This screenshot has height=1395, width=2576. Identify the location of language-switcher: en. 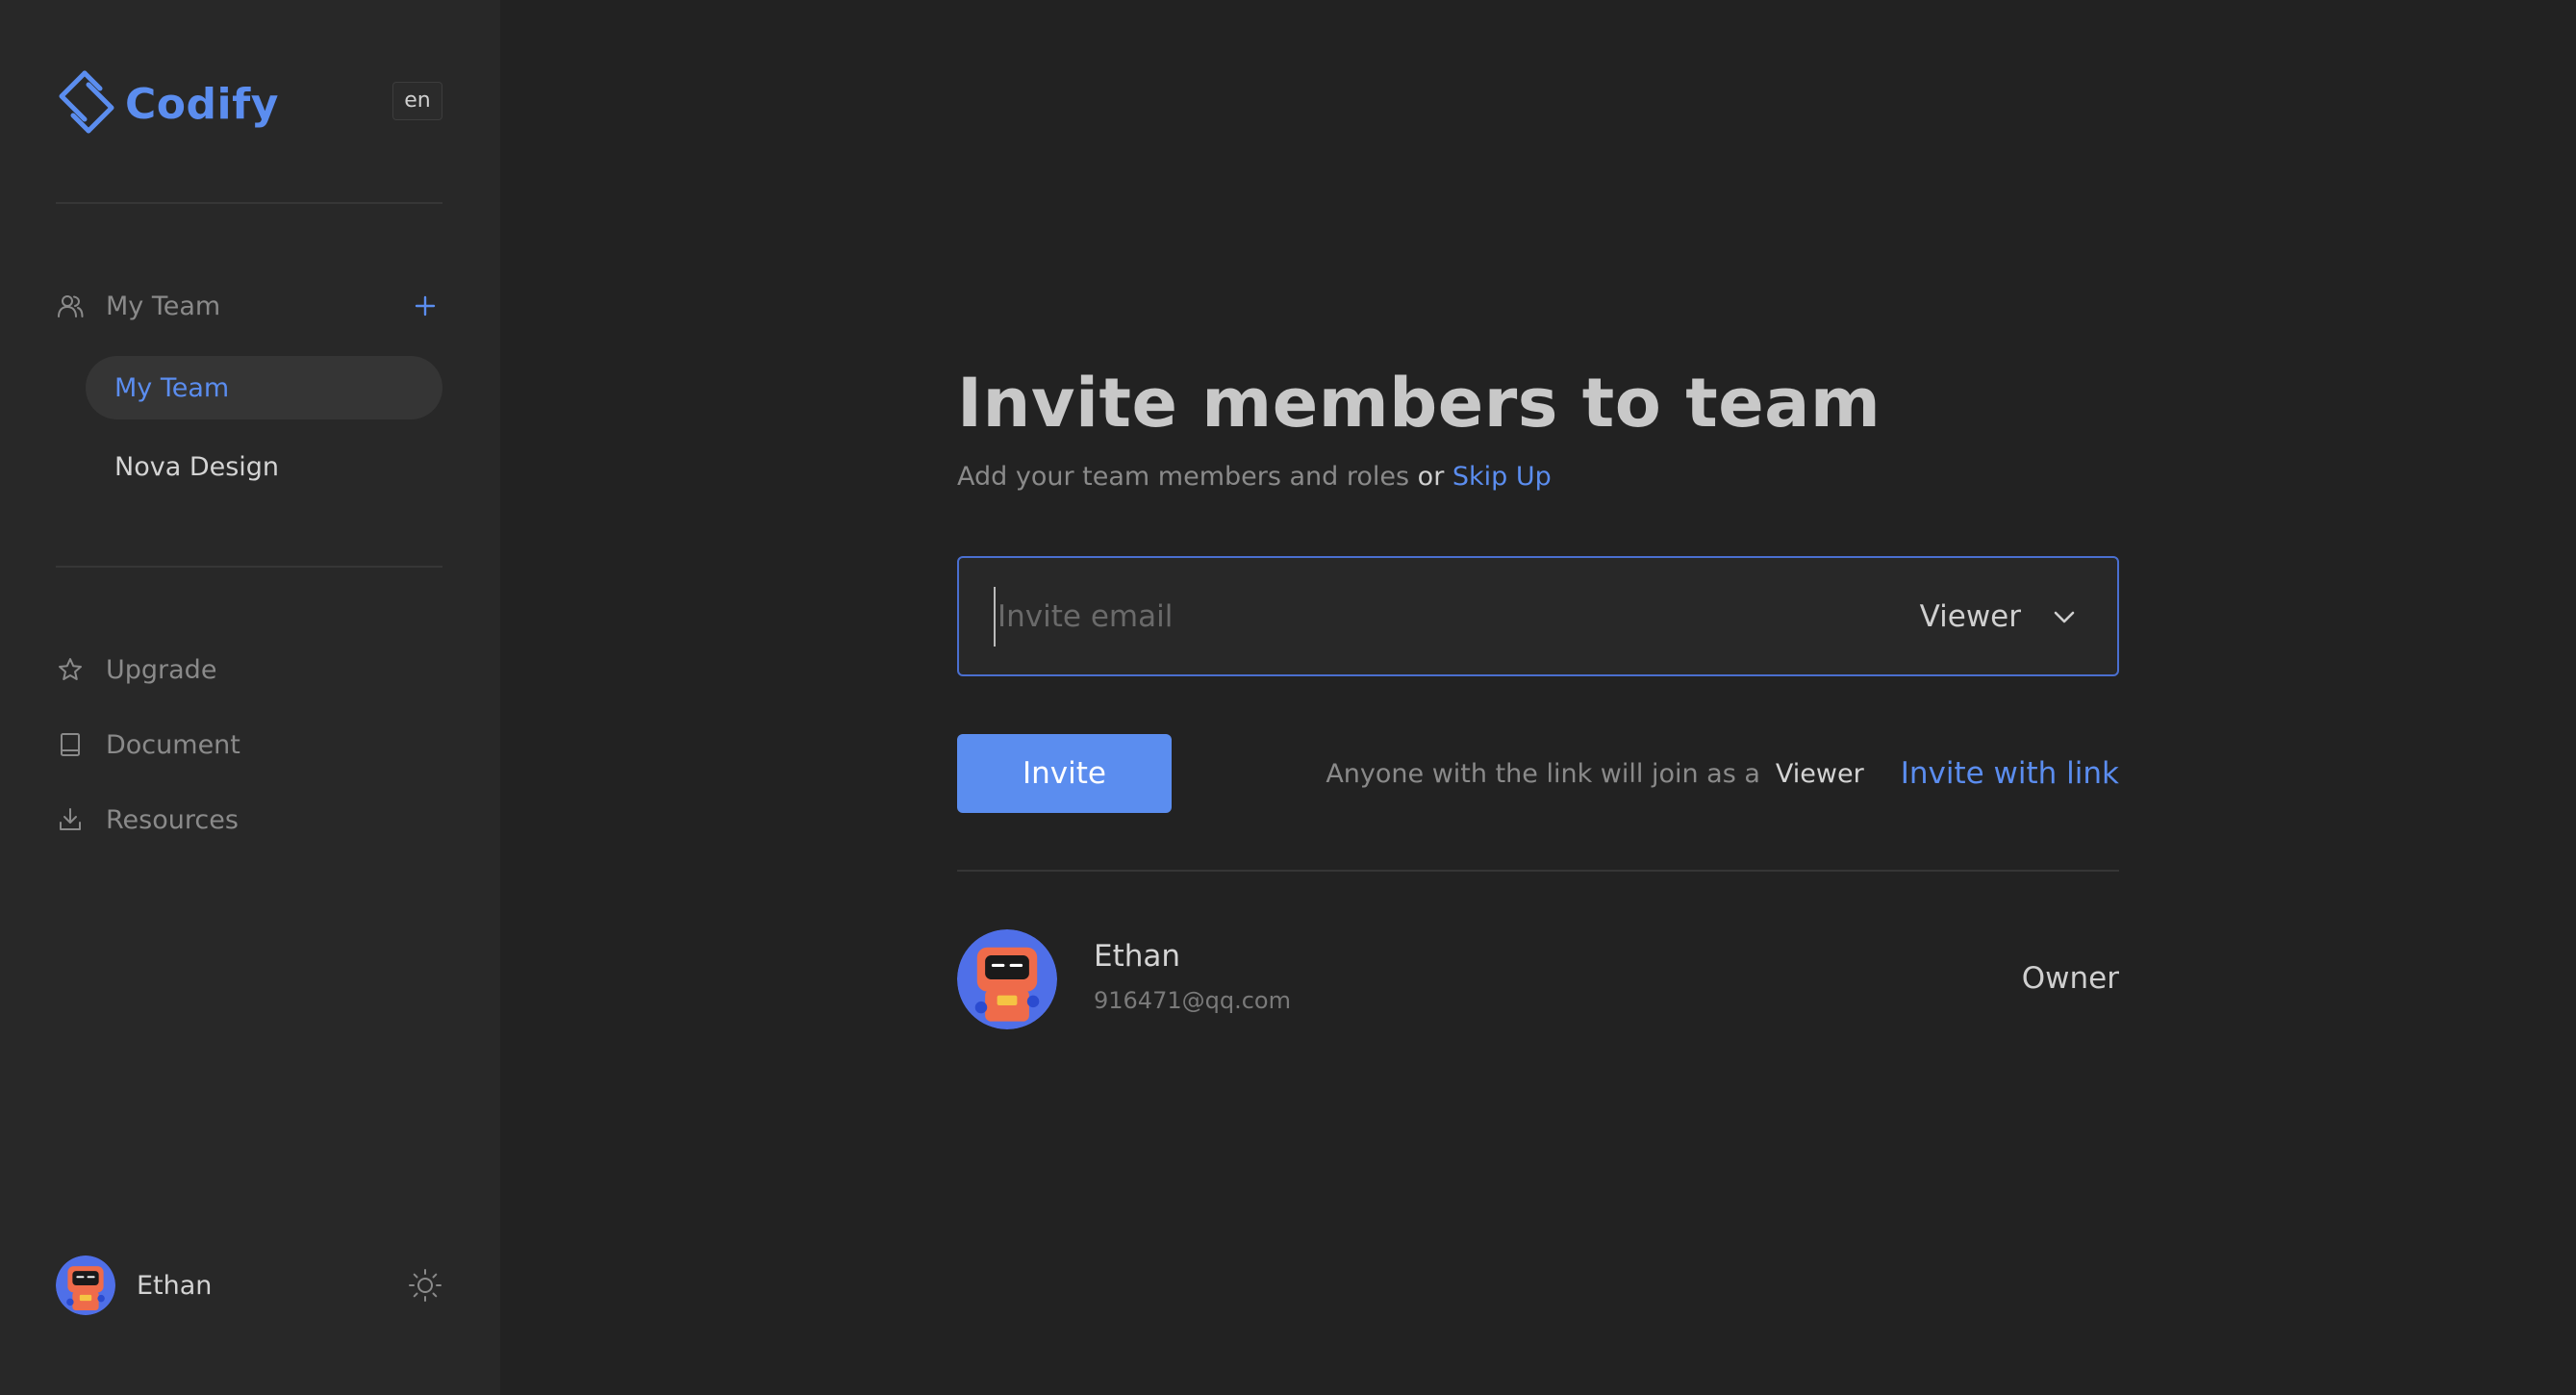
(417, 101).